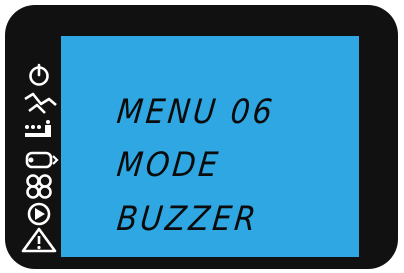 The image size is (404, 273). What do you see at coordinates (39, 240) in the screenshot?
I see `warning-icon` at bounding box center [39, 240].